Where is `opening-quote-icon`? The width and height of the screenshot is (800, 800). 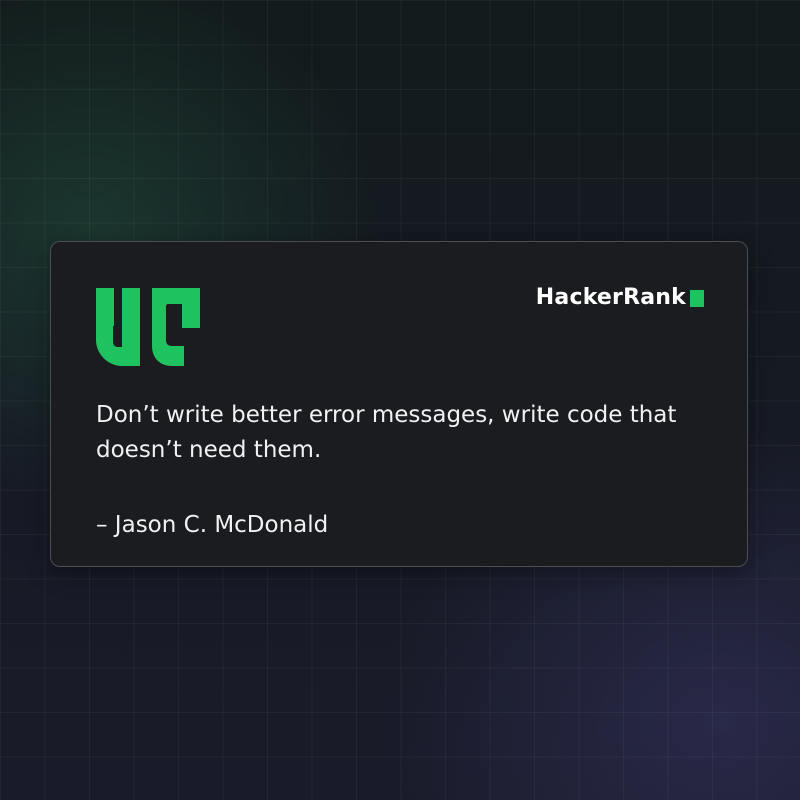 opening-quote-icon is located at coordinates (148, 327).